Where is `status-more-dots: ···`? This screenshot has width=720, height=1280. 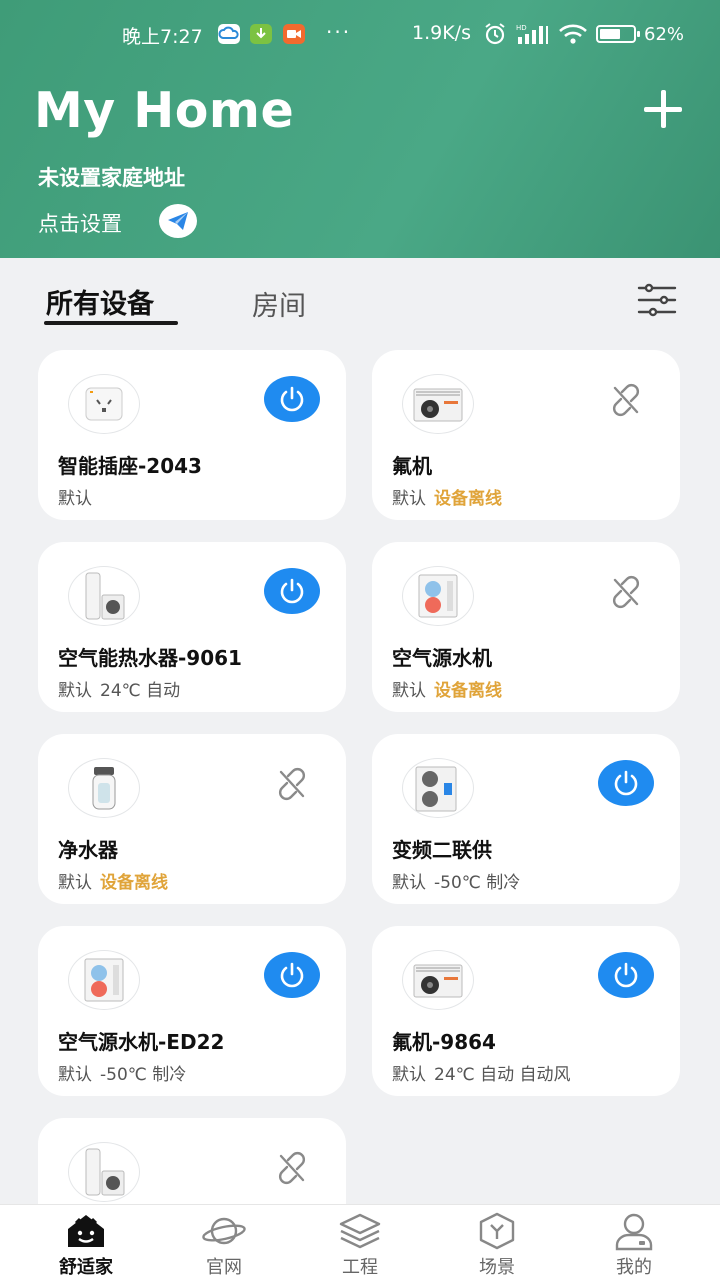 status-more-dots: ··· is located at coordinates (339, 32).